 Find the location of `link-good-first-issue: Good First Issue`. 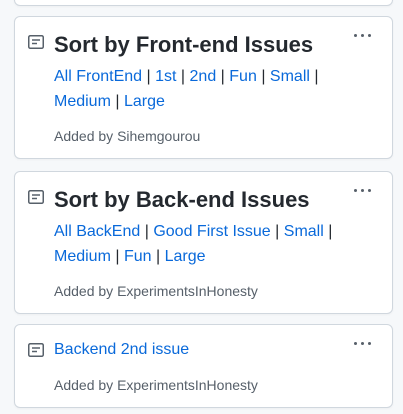

link-good-first-issue: Good First Issue is located at coordinates (211, 231).